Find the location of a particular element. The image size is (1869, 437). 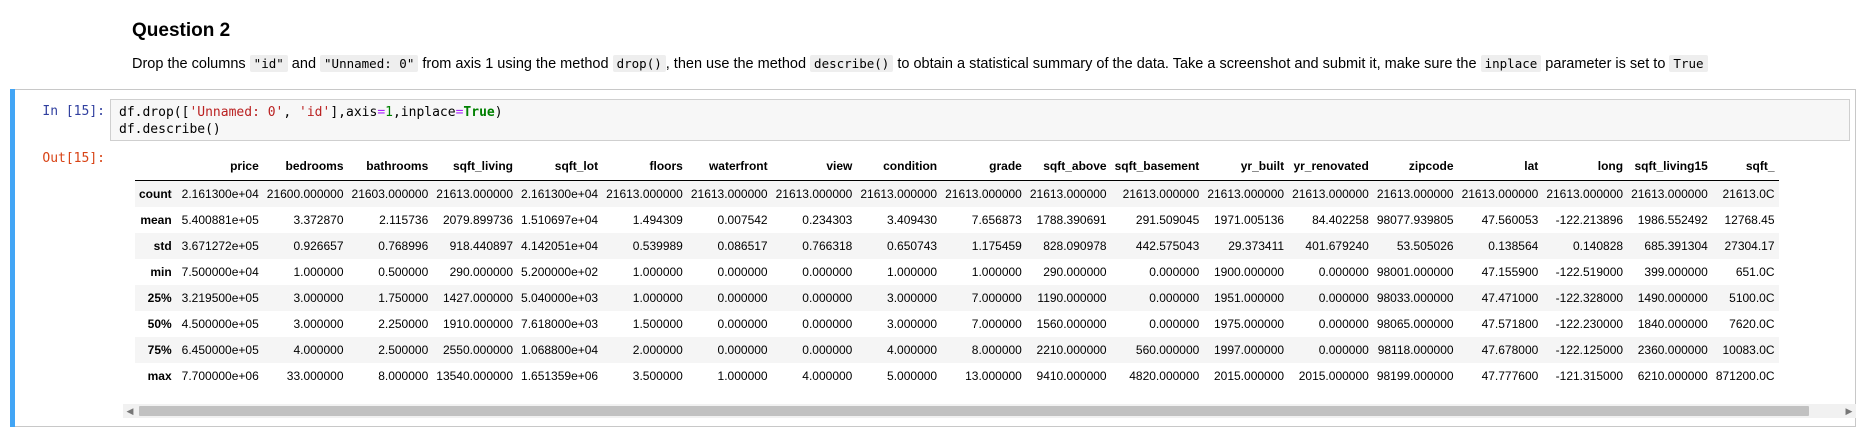

code-token: True is located at coordinates (479, 112).